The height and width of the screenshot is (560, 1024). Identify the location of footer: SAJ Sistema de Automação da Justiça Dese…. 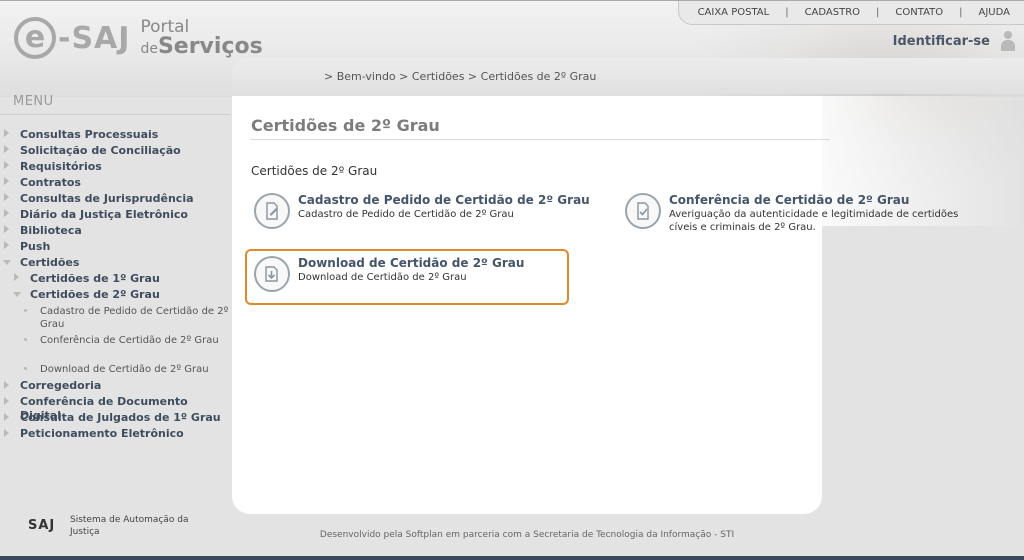
(512, 535).